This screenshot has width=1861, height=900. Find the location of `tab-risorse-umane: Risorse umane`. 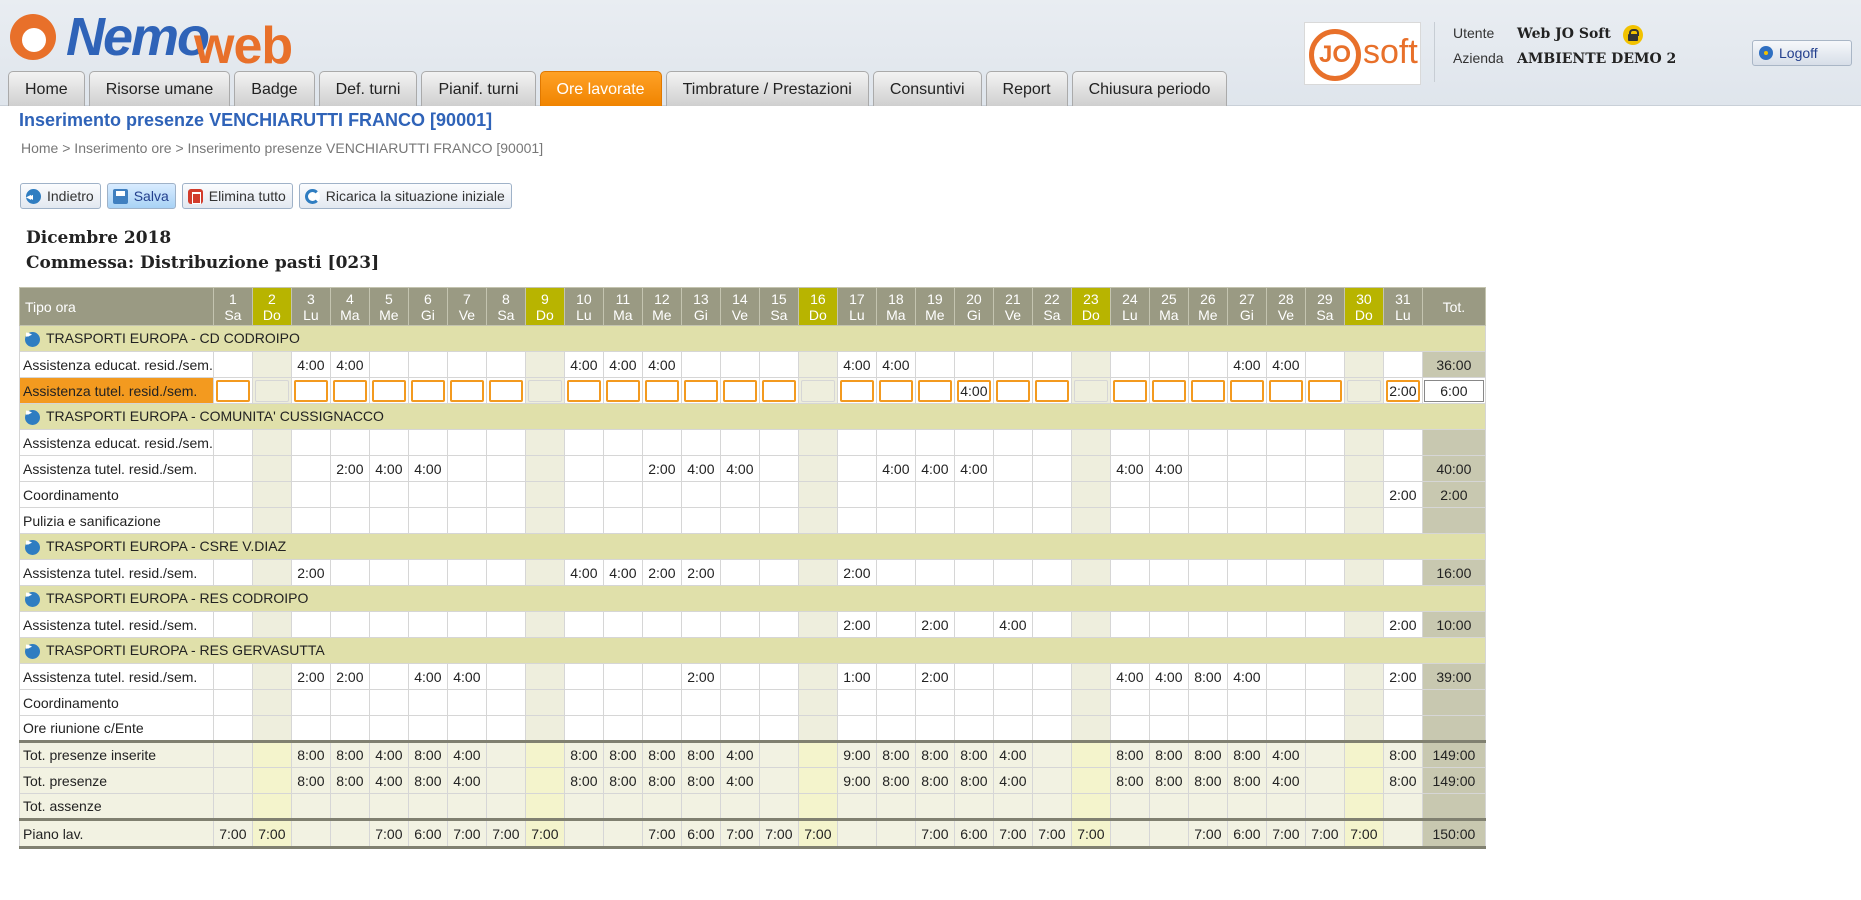

tab-risorse-umane: Risorse umane is located at coordinates (159, 88).